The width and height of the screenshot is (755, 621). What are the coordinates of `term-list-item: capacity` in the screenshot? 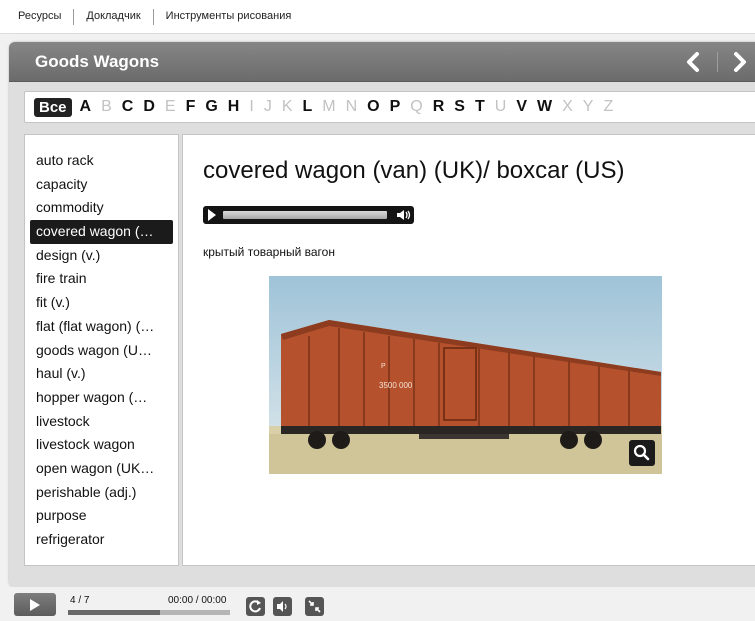 It's located at (101, 185).